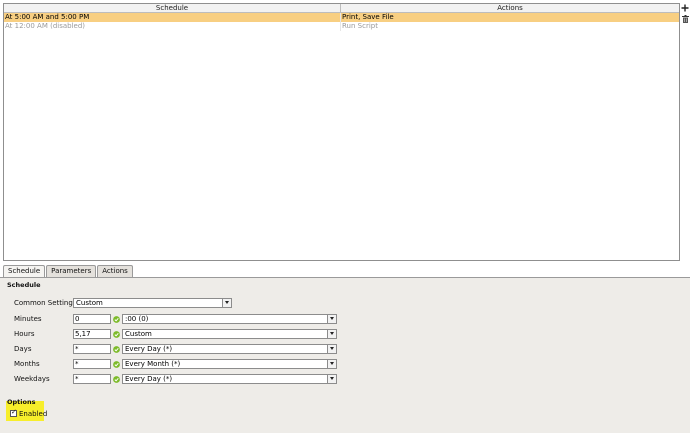  Describe the element at coordinates (89, 303) in the screenshot. I see `common-settings-value: Custom` at that location.